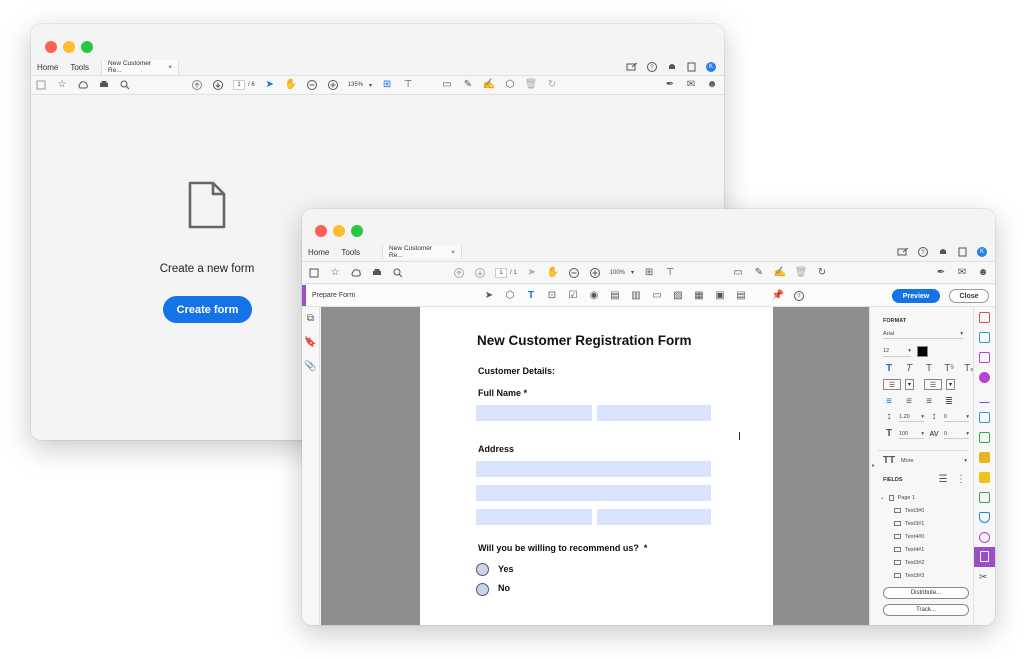  I want to click on numbered-list-icon: ☰, so click(933, 384).